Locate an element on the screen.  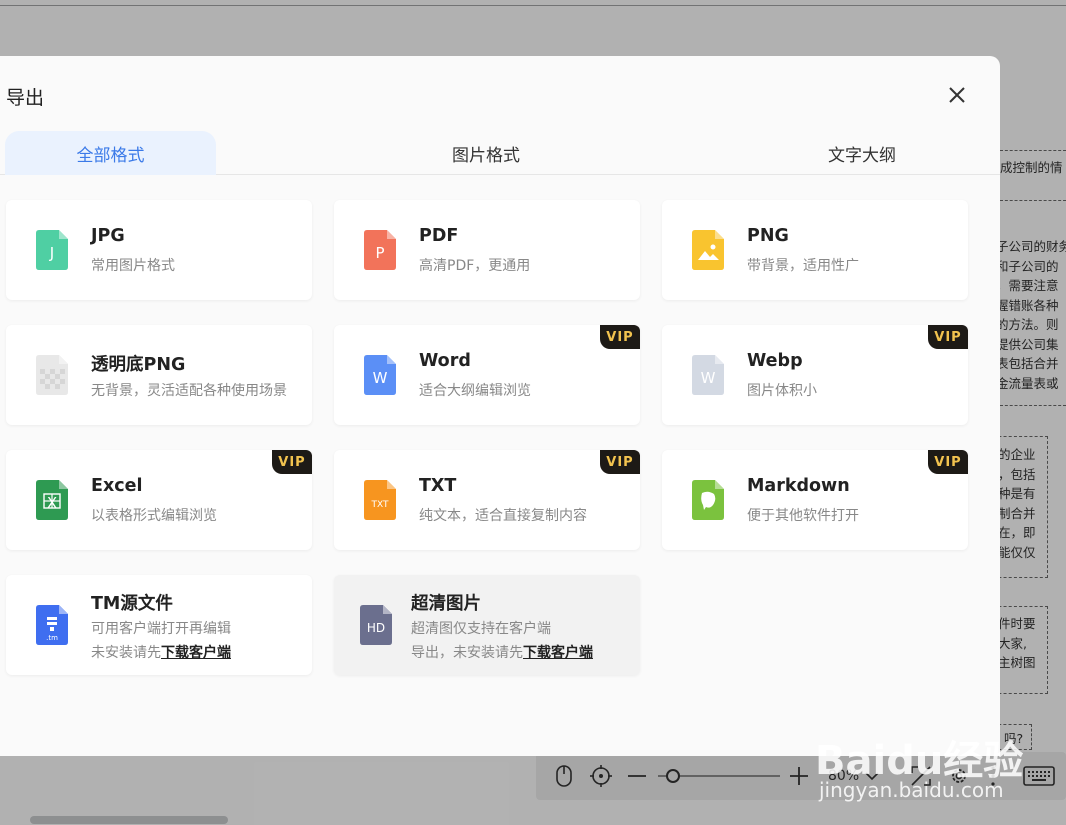
format-card-hd: HD 超清图片 超清图仅支持在客户端 导出，未安装请先下载客户端 is located at coordinates (487, 625).